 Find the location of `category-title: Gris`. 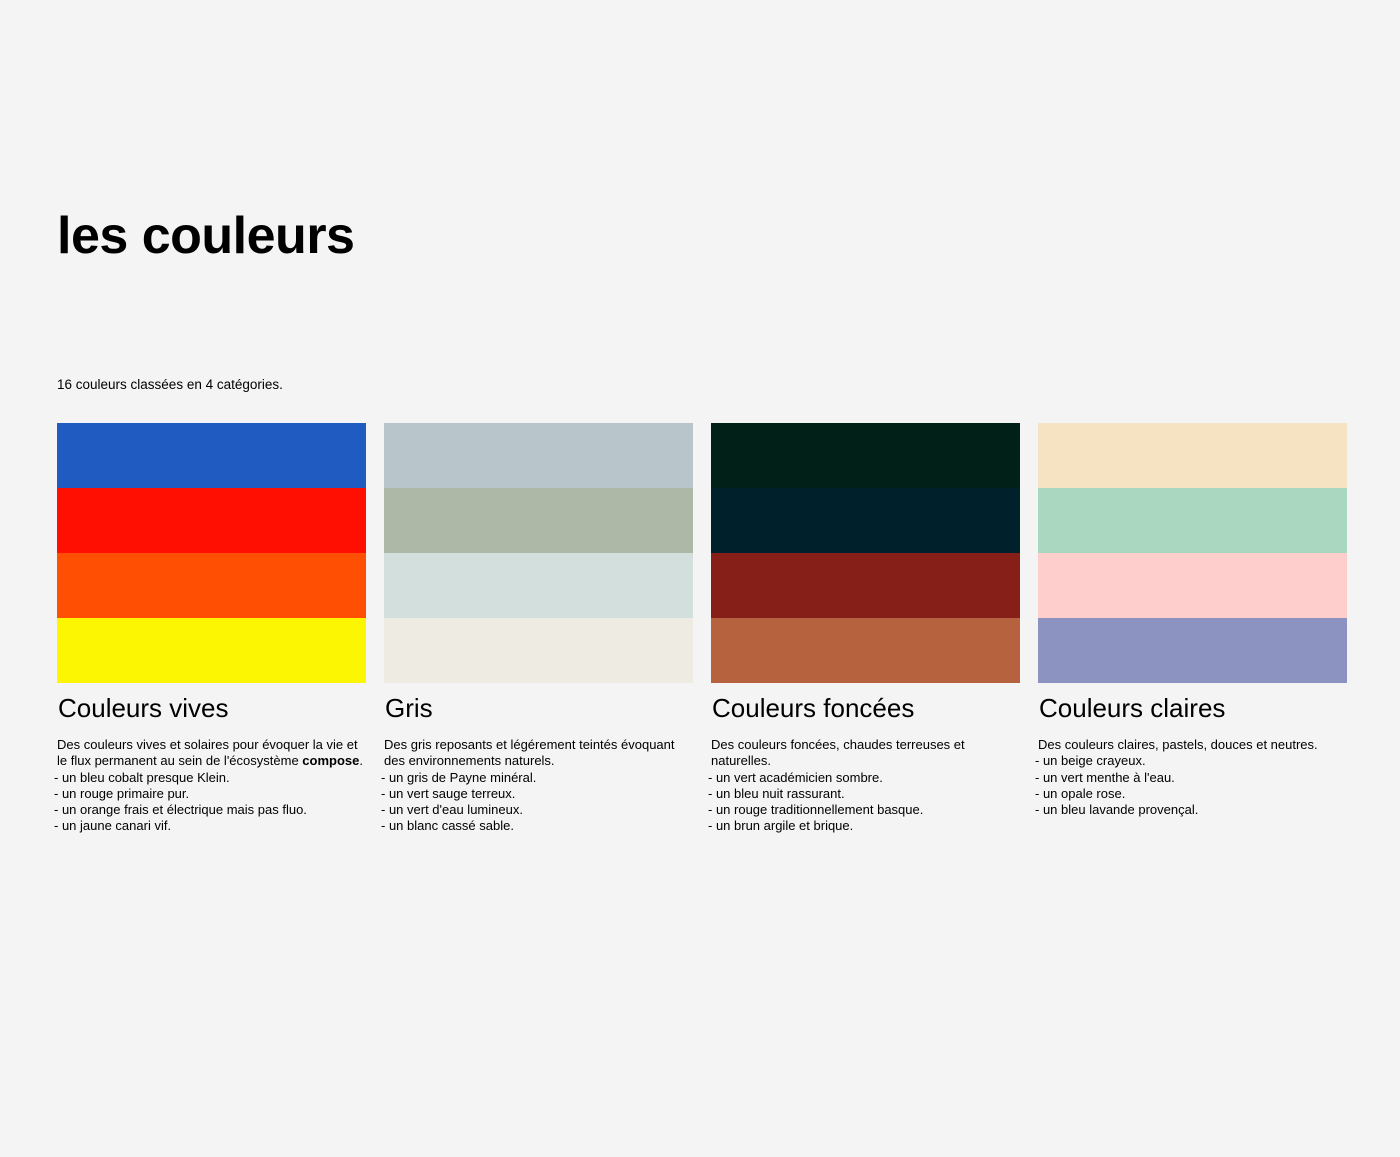

category-title: Gris is located at coordinates (409, 708).